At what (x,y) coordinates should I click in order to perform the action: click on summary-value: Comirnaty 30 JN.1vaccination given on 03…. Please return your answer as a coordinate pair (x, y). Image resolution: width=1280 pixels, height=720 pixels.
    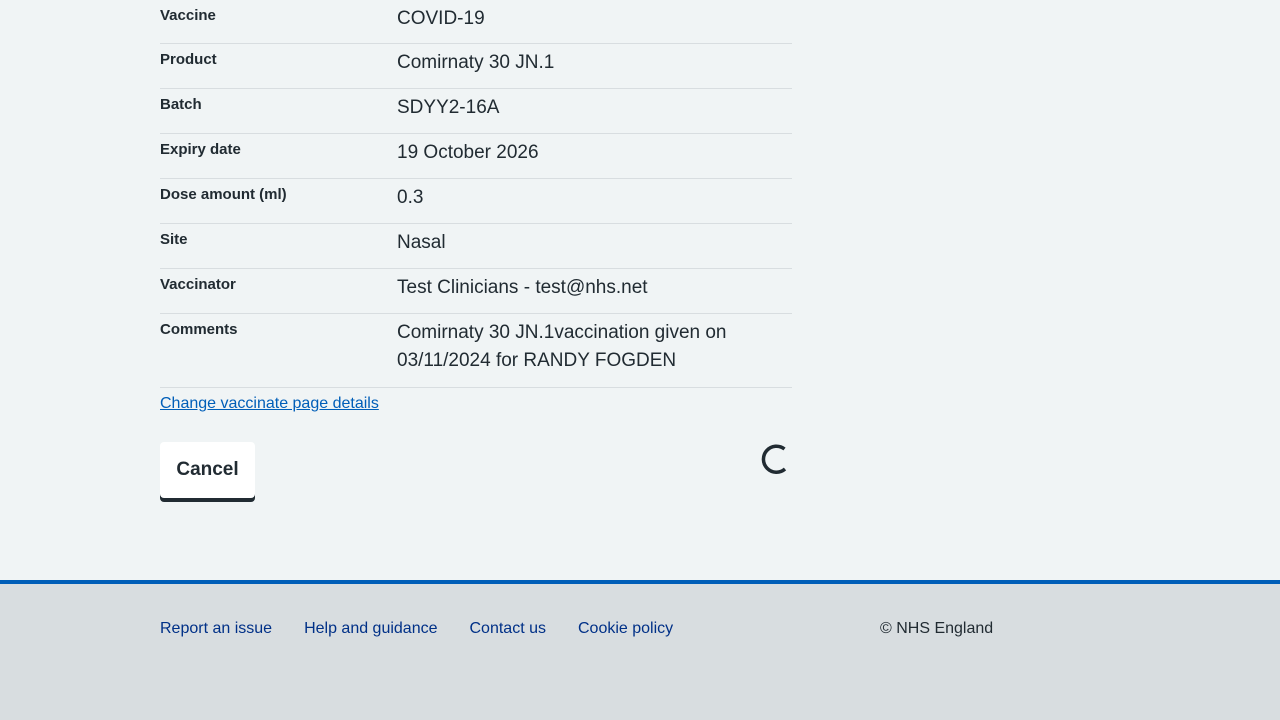
    Looking at the image, I should click on (562, 346).